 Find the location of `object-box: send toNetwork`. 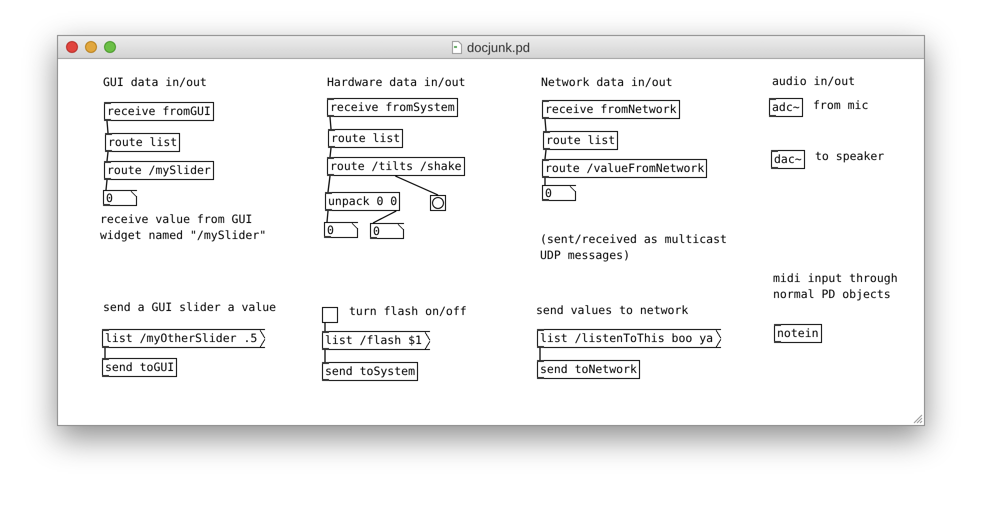

object-box: send toNetwork is located at coordinates (588, 369).